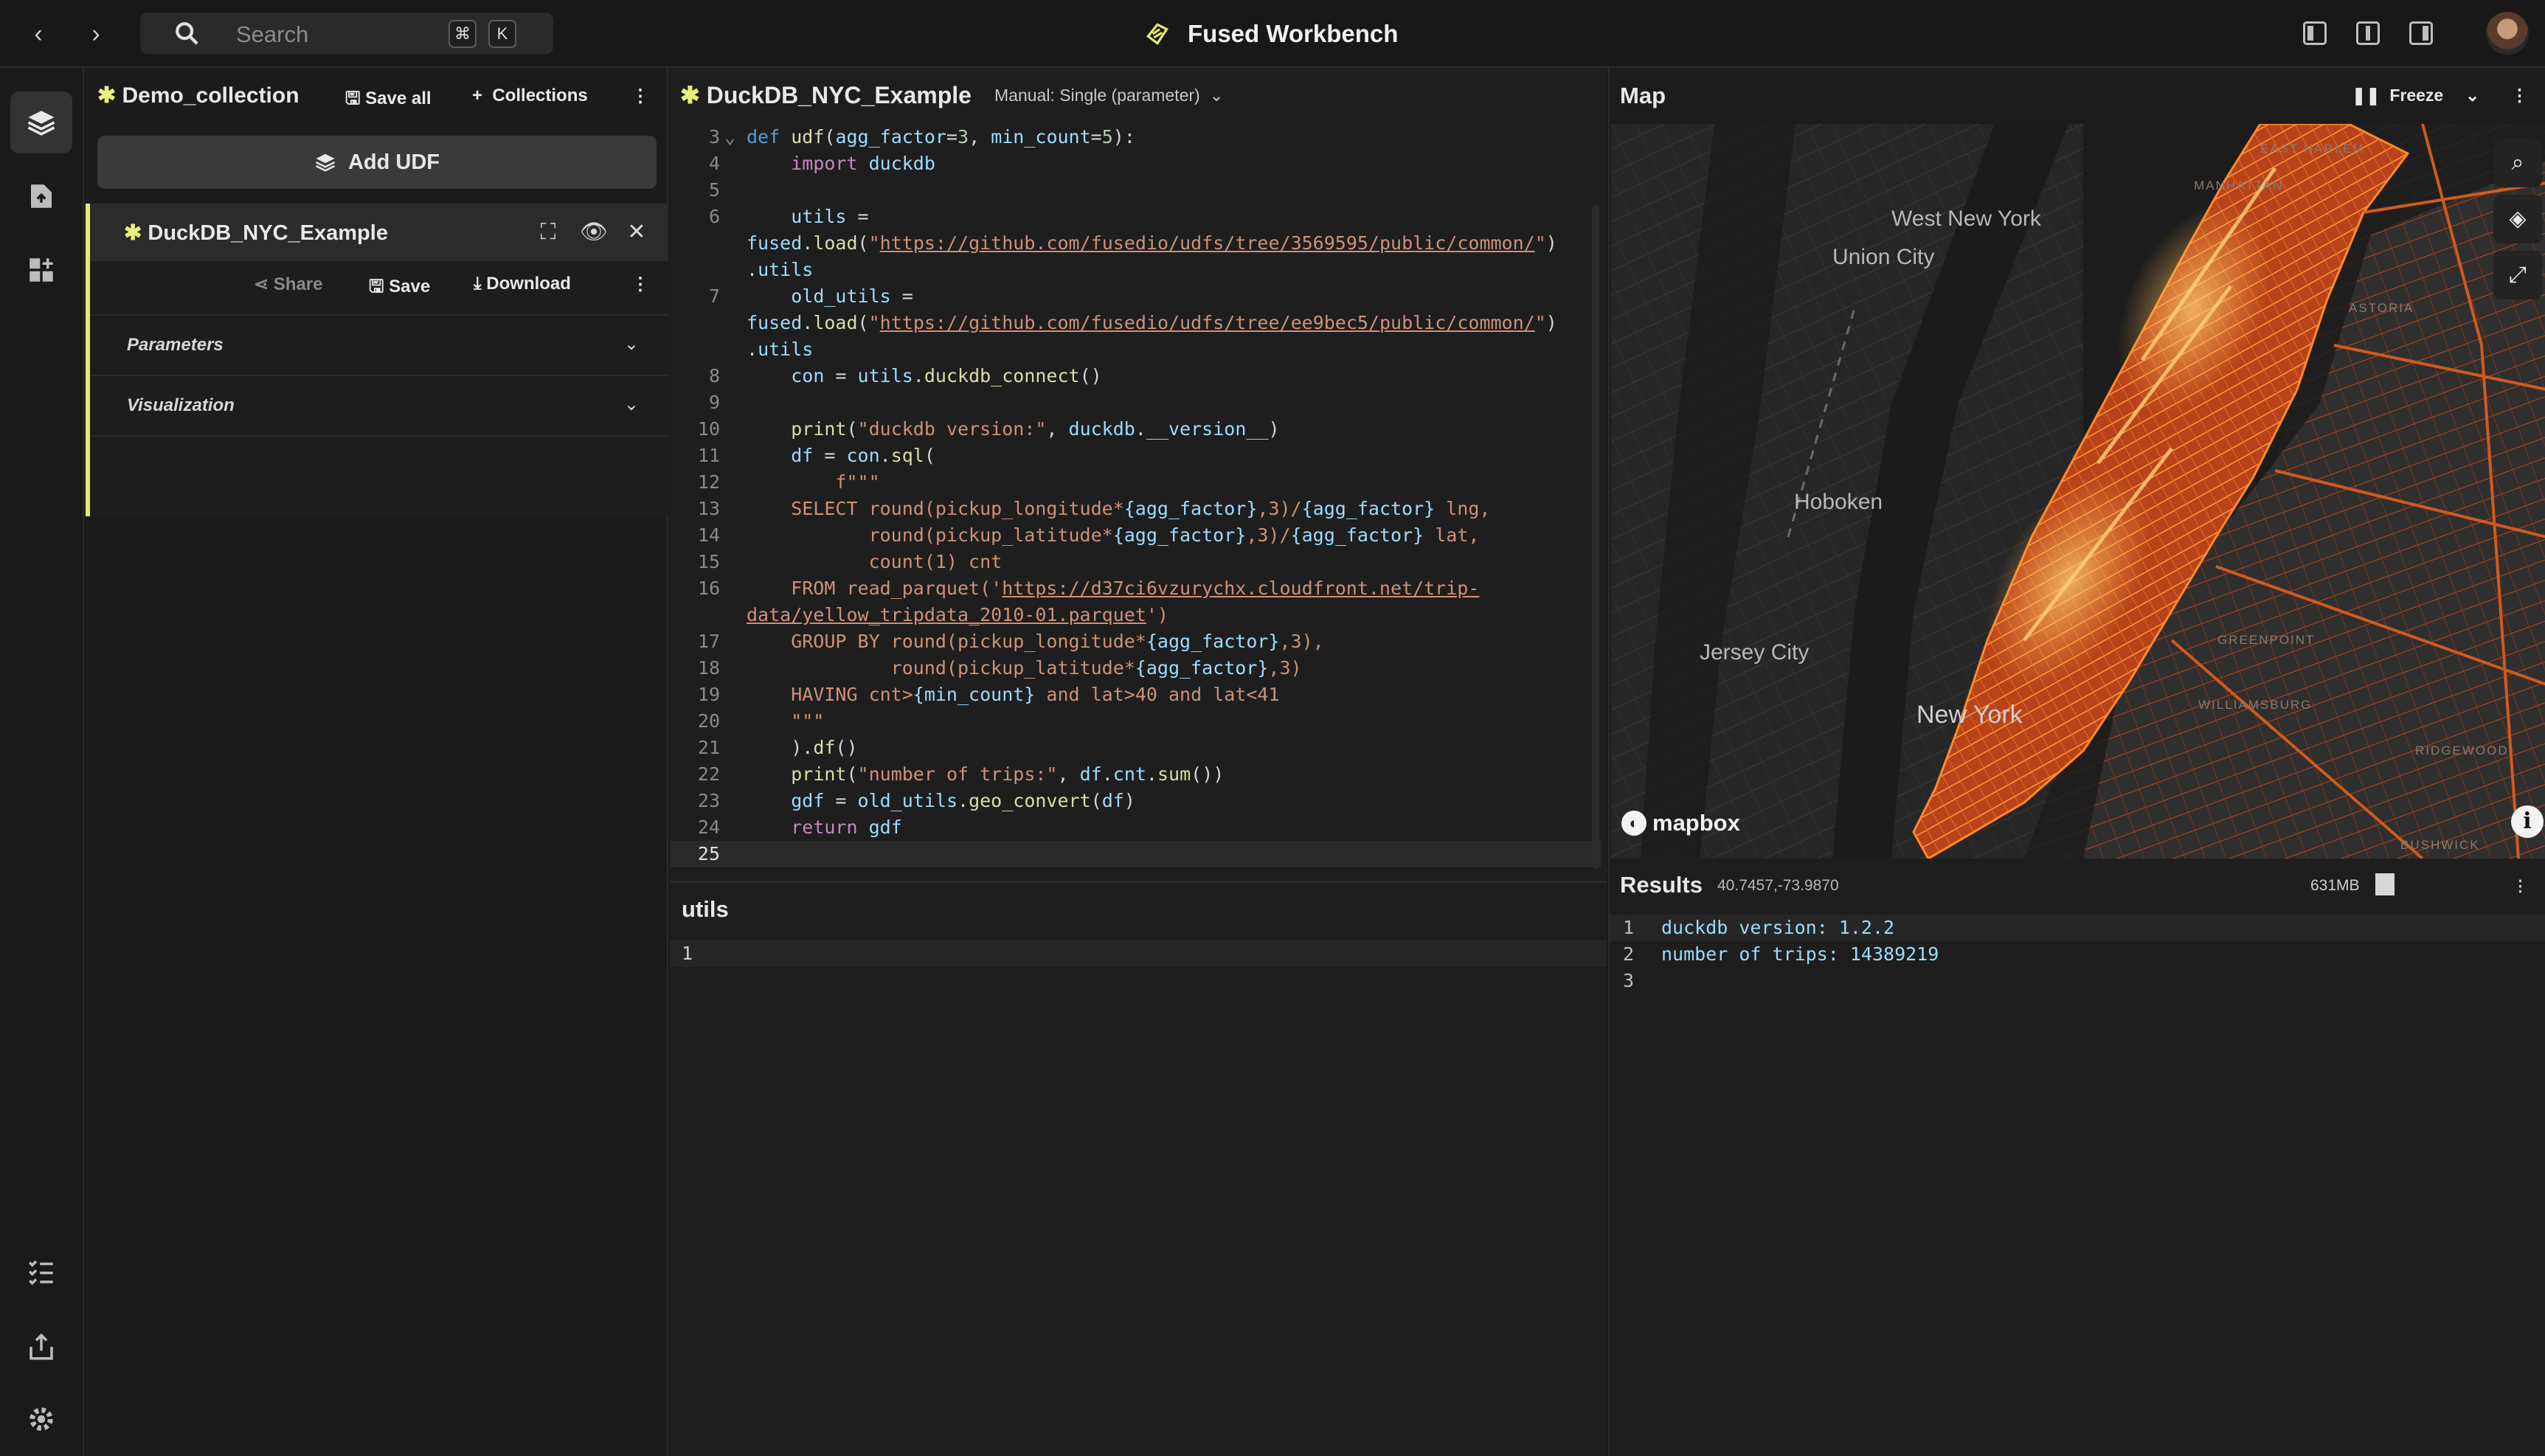 This screenshot has width=2545, height=1456. I want to click on code-line: 12 f""", so click(1136, 482).